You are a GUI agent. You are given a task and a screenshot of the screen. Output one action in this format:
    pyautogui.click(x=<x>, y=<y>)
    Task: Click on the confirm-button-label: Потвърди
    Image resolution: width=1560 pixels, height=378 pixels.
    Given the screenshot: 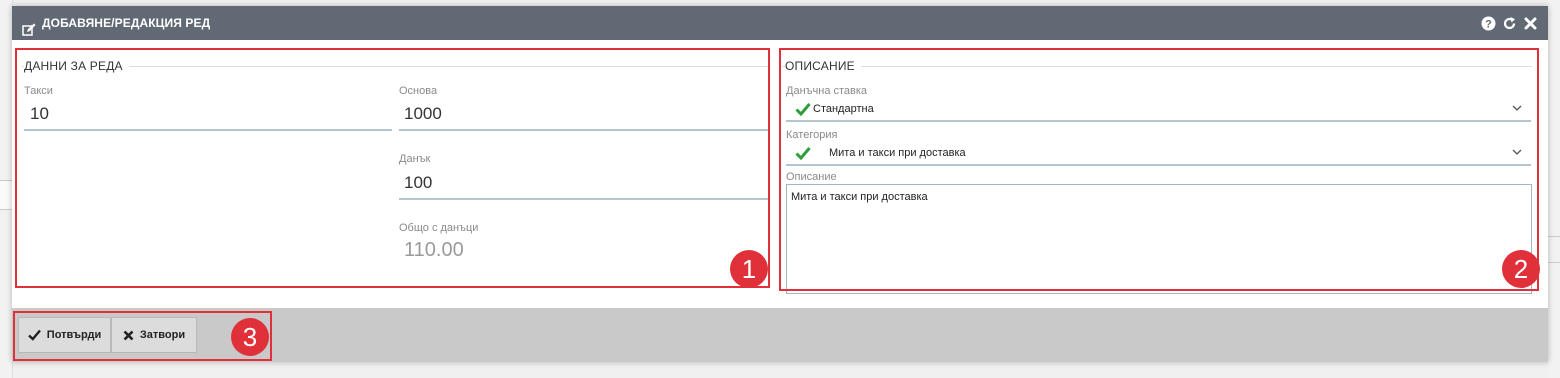 What is the action you would take?
    pyautogui.click(x=74, y=335)
    